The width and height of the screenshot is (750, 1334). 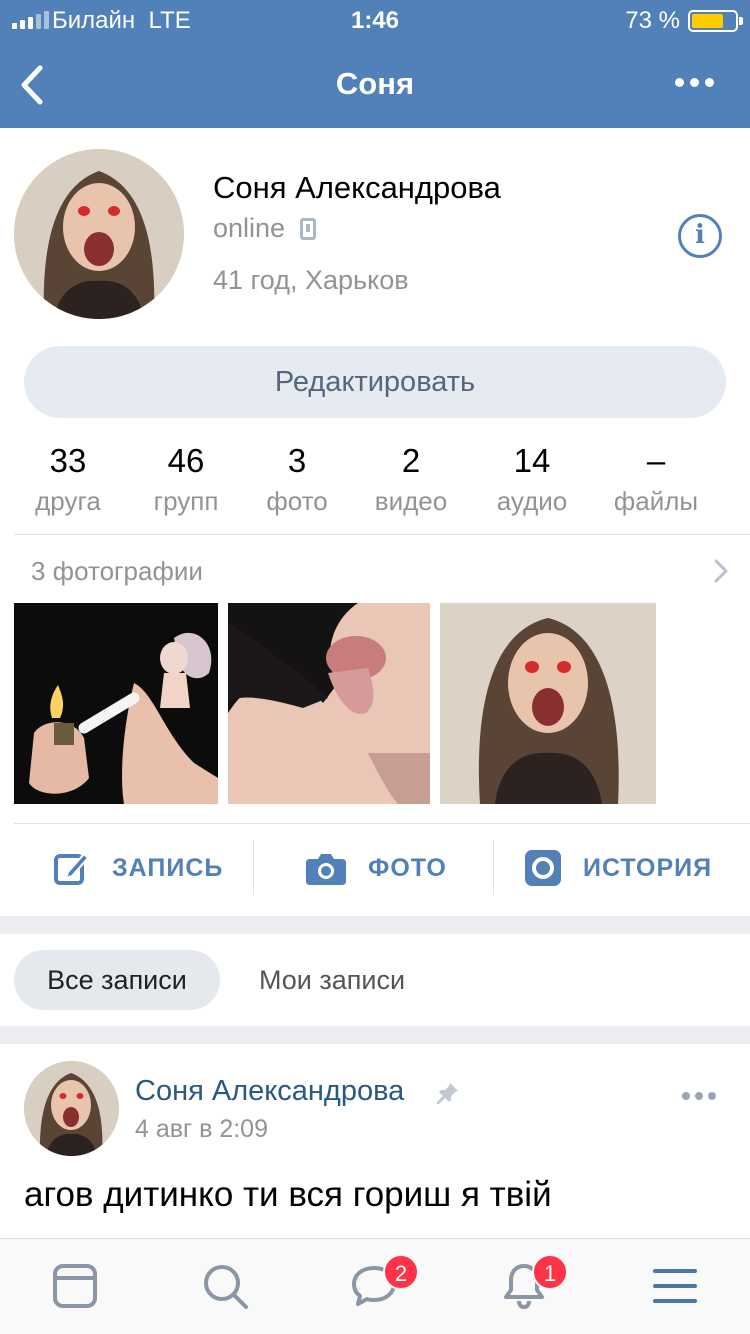 What do you see at coordinates (543, 868) in the screenshot?
I see `story-icon` at bounding box center [543, 868].